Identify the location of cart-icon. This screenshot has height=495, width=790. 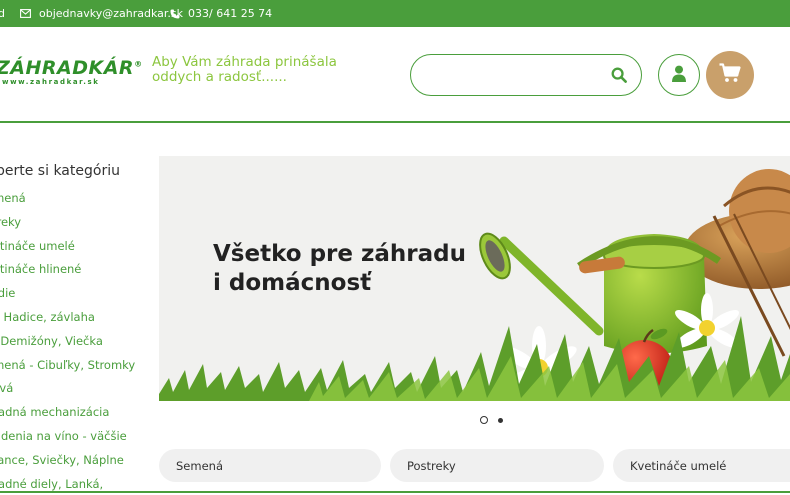
(730, 75).